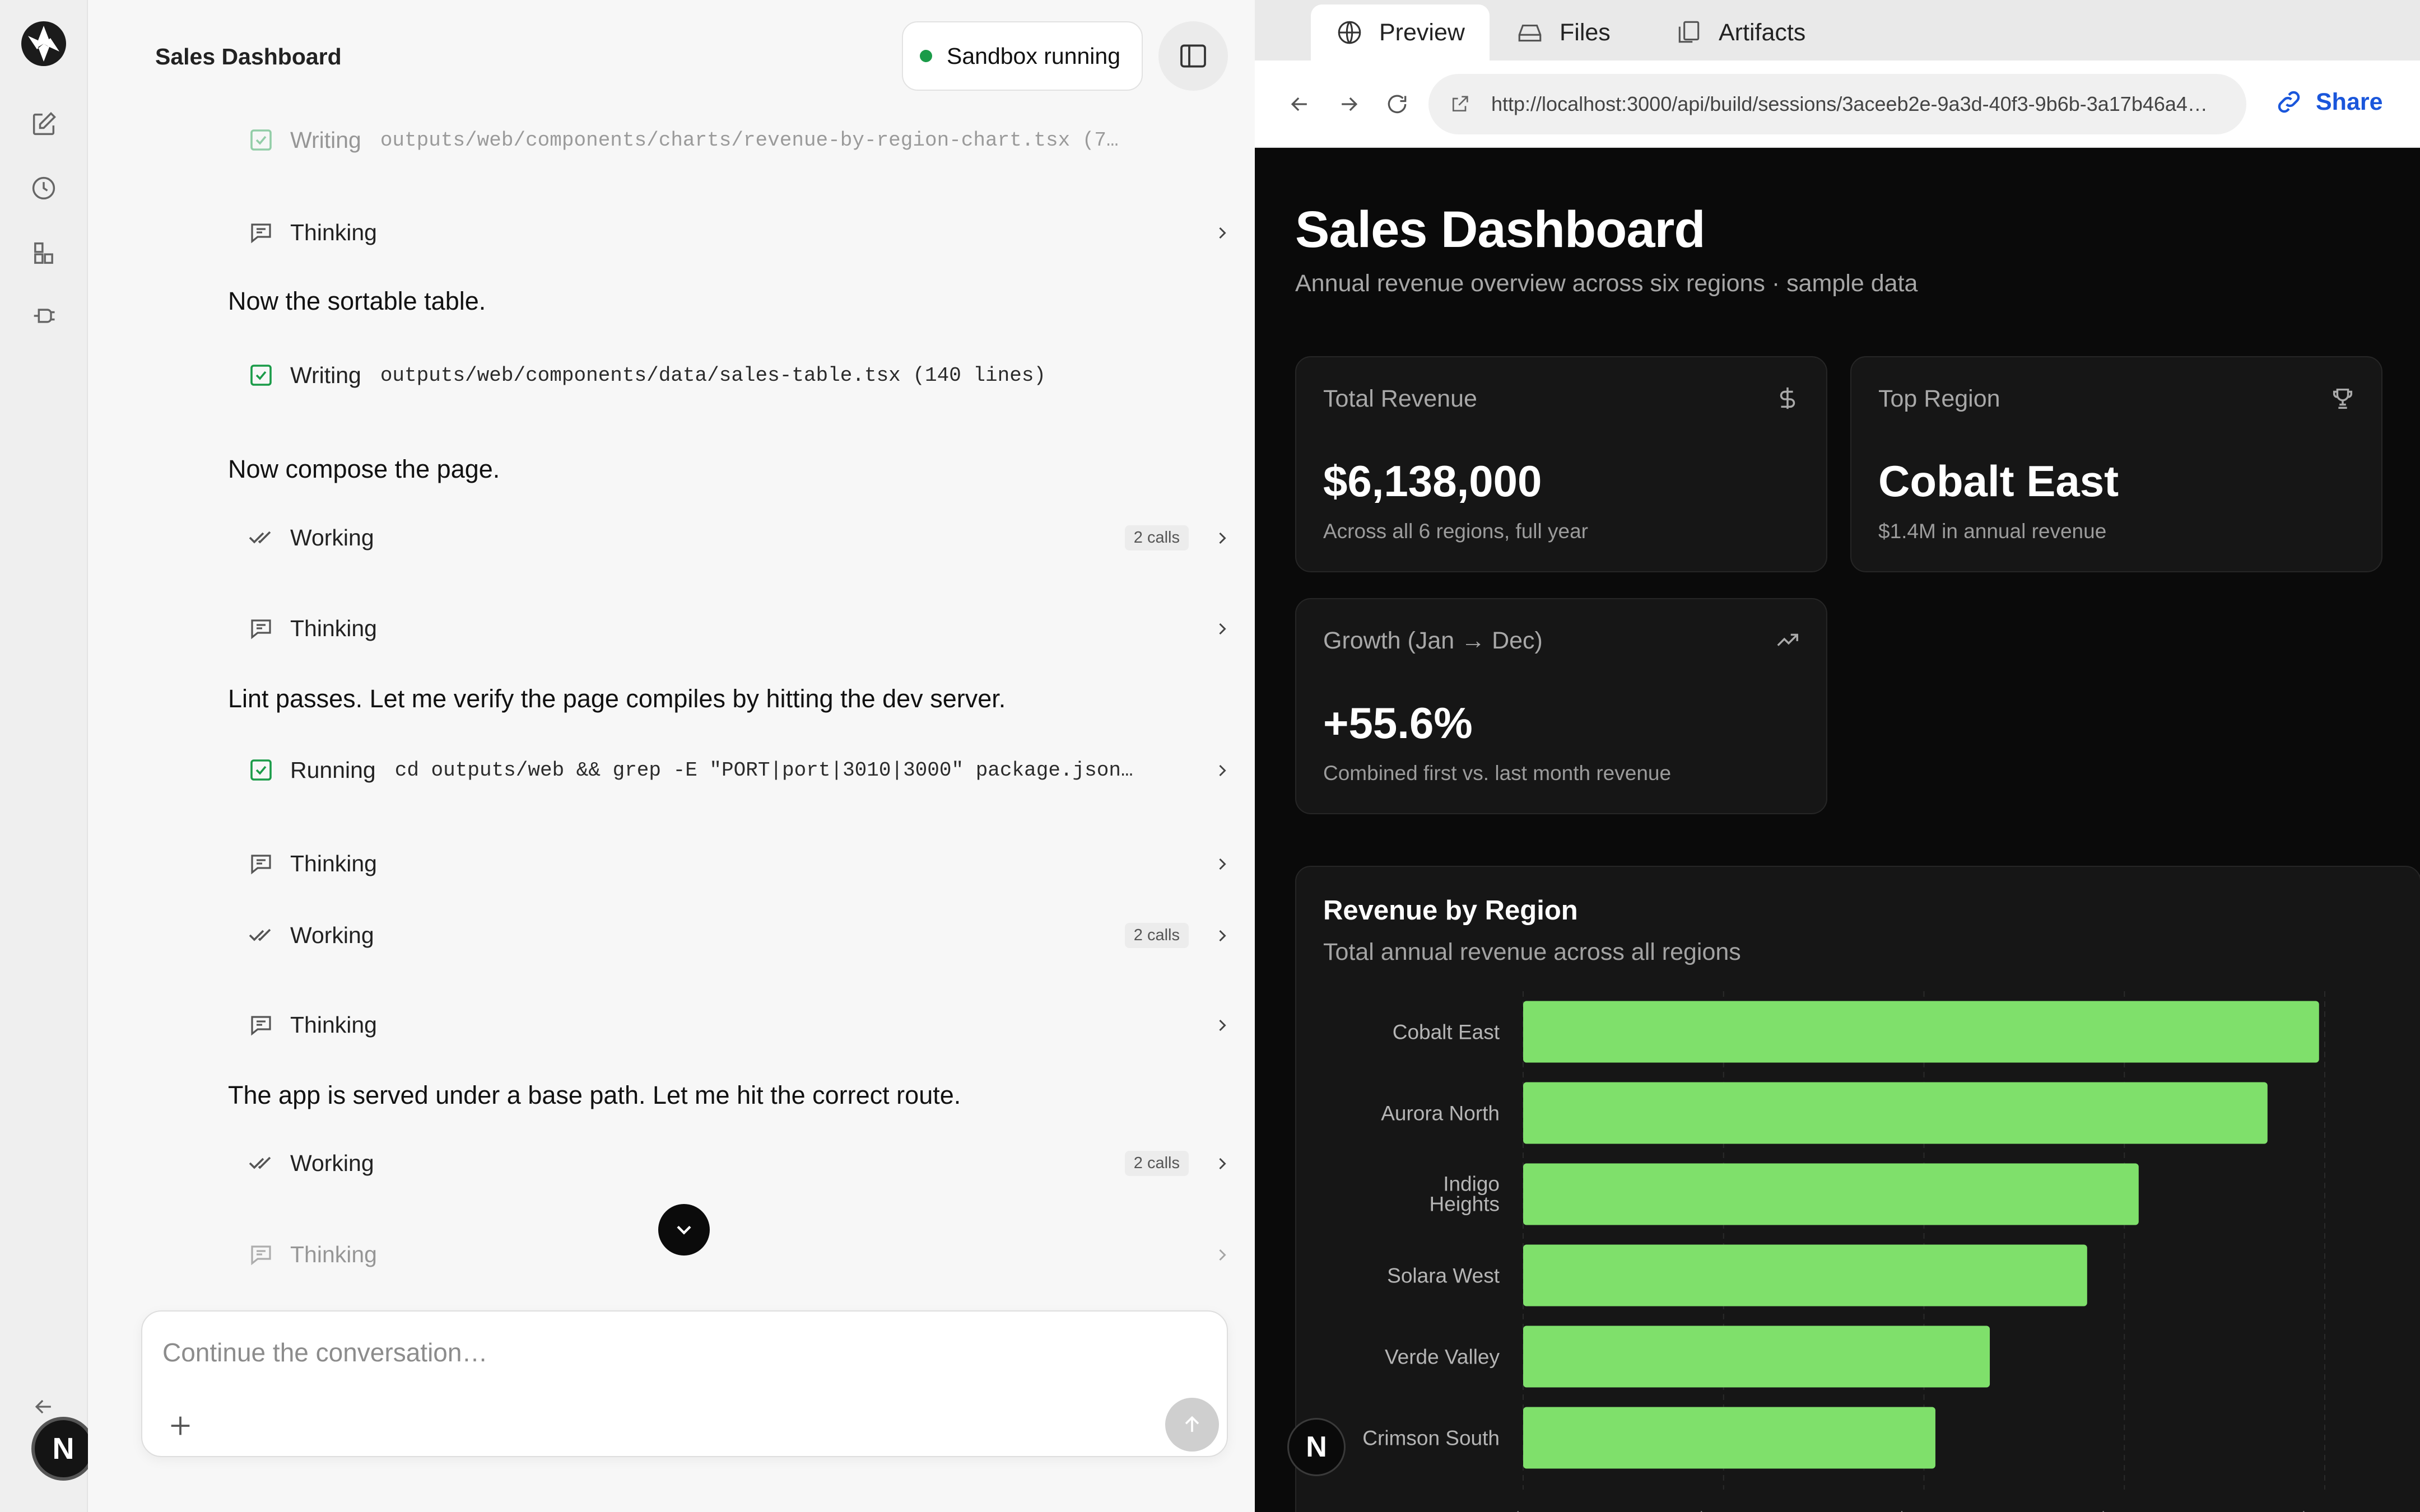  I want to click on kpi-label: Top Region, so click(1939, 399).